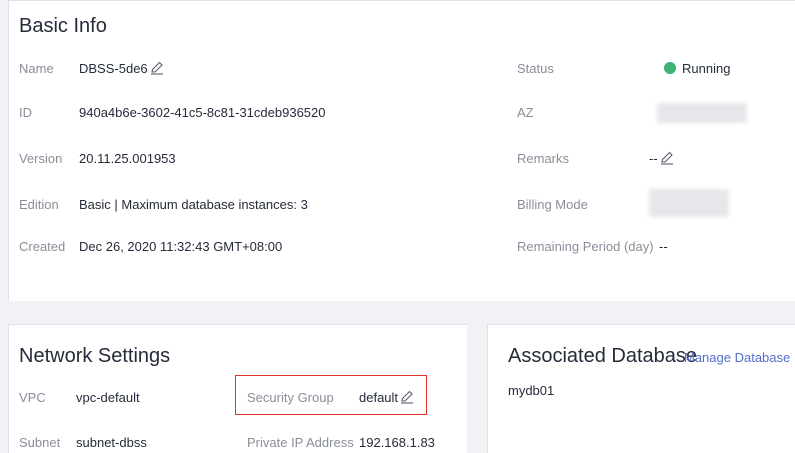 This screenshot has width=795, height=453. I want to click on status-label: Status, so click(535, 68).